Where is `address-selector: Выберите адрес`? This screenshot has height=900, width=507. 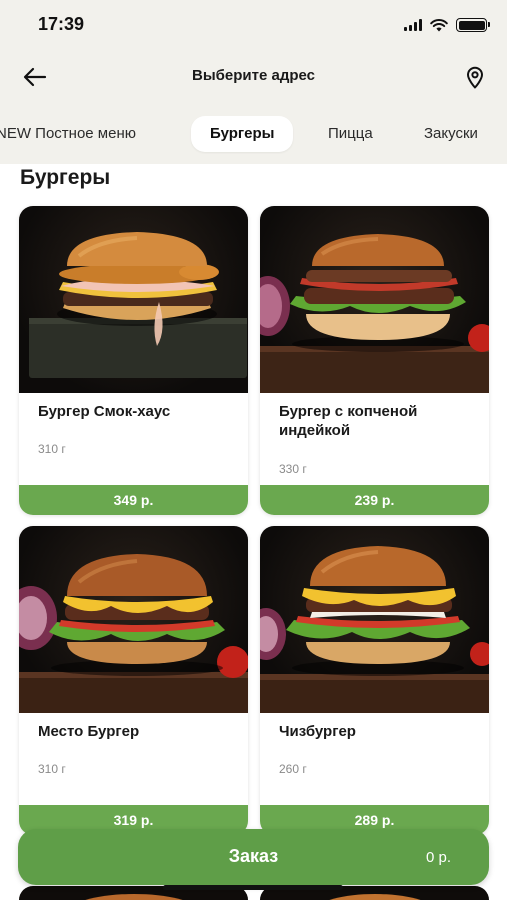 address-selector: Выберите адрес is located at coordinates (253, 75).